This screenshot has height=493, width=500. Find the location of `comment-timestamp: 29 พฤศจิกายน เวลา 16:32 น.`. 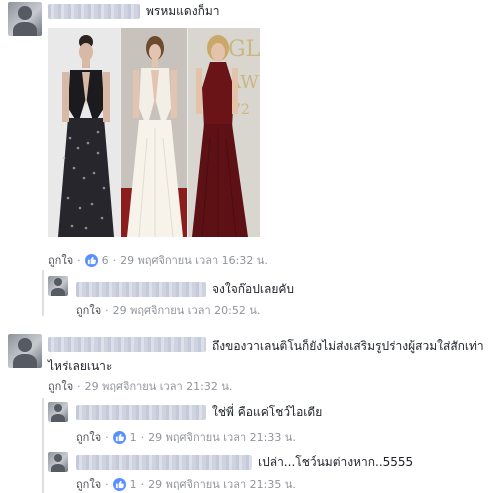

comment-timestamp: 29 พฤศจิกายน เวลา 16:32 น. is located at coordinates (194, 260).